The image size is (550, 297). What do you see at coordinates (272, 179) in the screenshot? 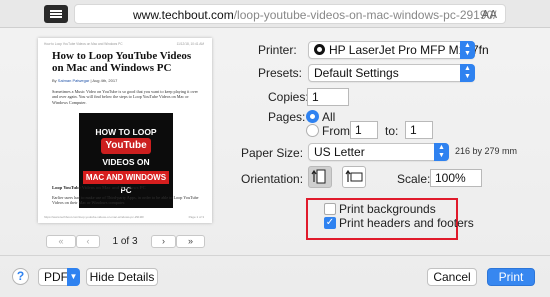
I see `orientation-label: Orientation:` at bounding box center [272, 179].